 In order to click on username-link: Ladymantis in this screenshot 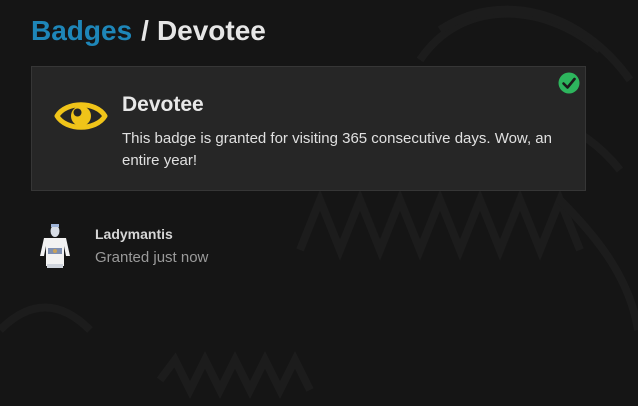, I will do `click(134, 234)`.